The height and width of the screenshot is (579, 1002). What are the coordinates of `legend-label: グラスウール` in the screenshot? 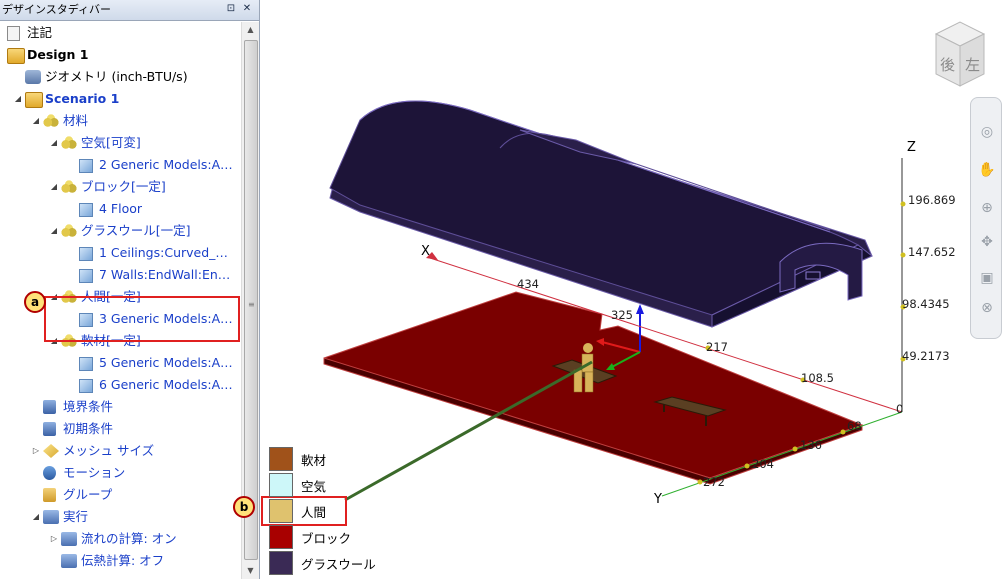 It's located at (338, 564).